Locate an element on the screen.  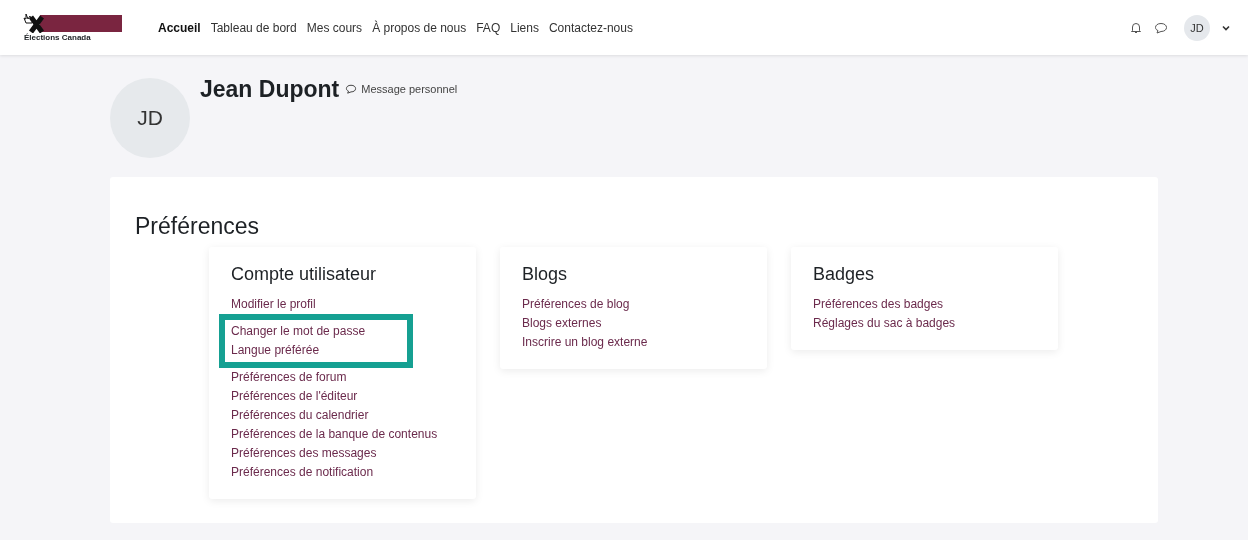
preference-link: Préférences du calendrier is located at coordinates (342, 415).